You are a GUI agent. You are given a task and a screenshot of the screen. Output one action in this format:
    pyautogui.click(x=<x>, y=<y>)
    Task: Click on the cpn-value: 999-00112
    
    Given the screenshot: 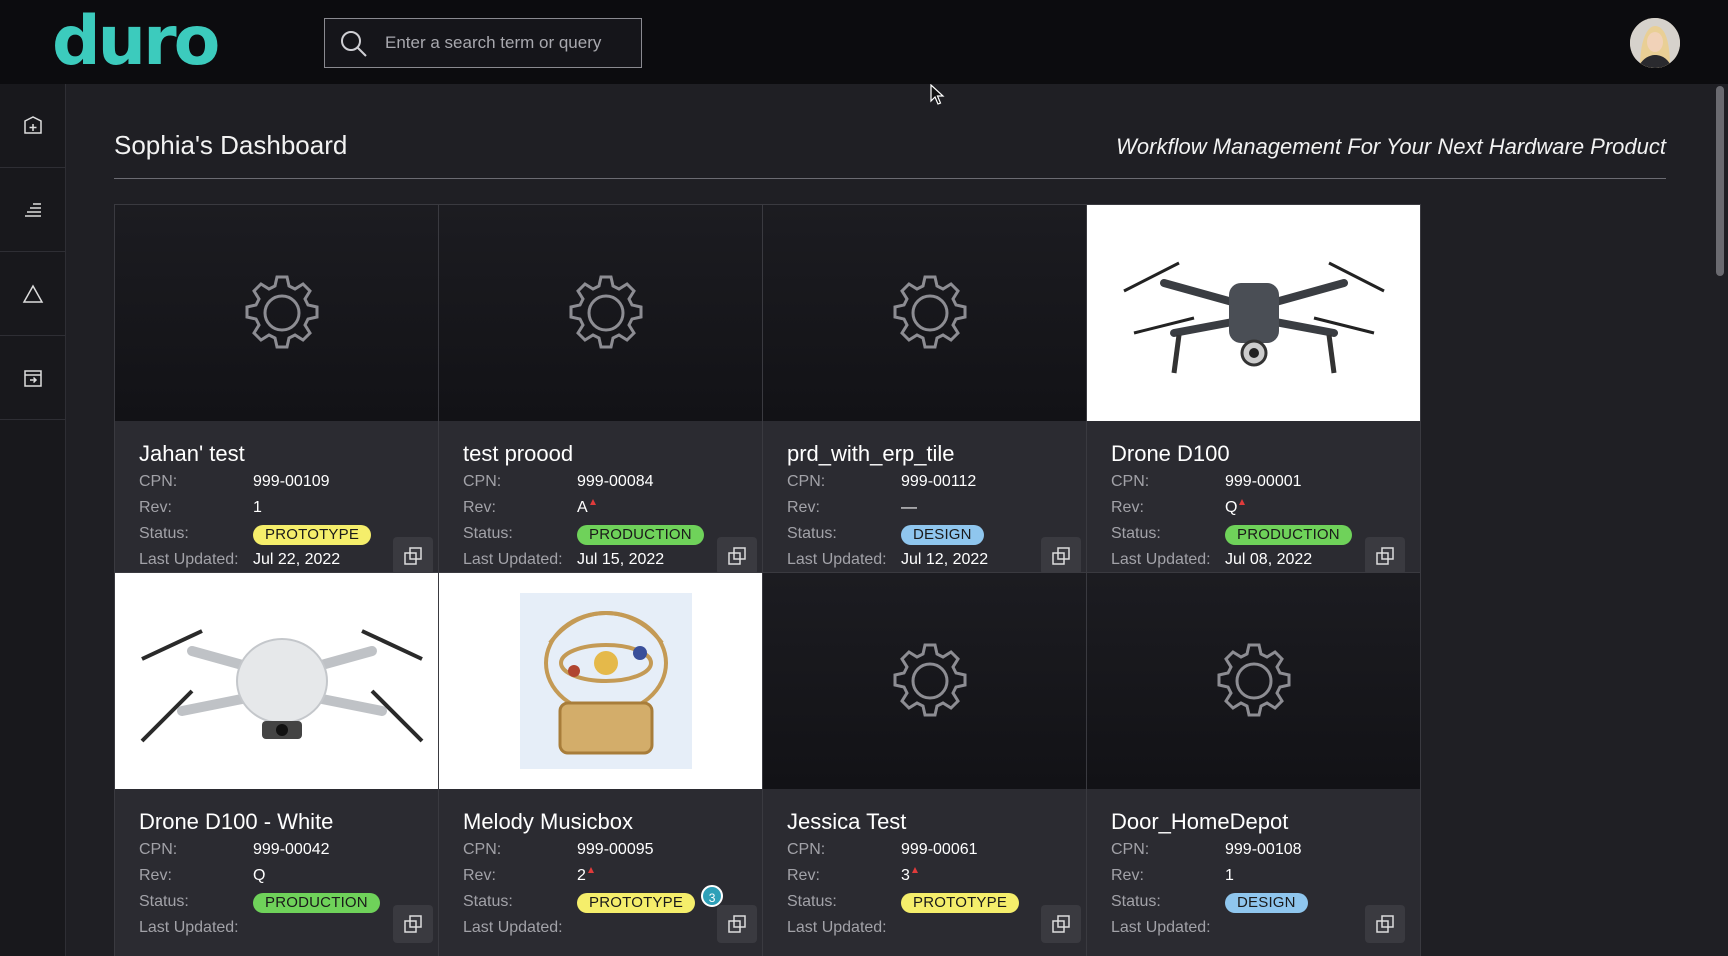 What is the action you would take?
    pyautogui.click(x=939, y=481)
    